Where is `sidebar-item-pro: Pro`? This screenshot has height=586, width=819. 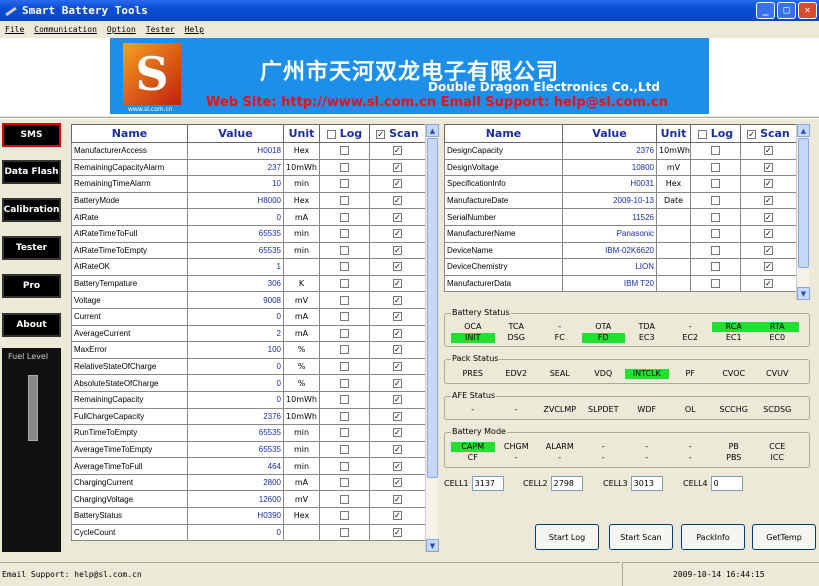 sidebar-item-pro: Pro is located at coordinates (31, 286).